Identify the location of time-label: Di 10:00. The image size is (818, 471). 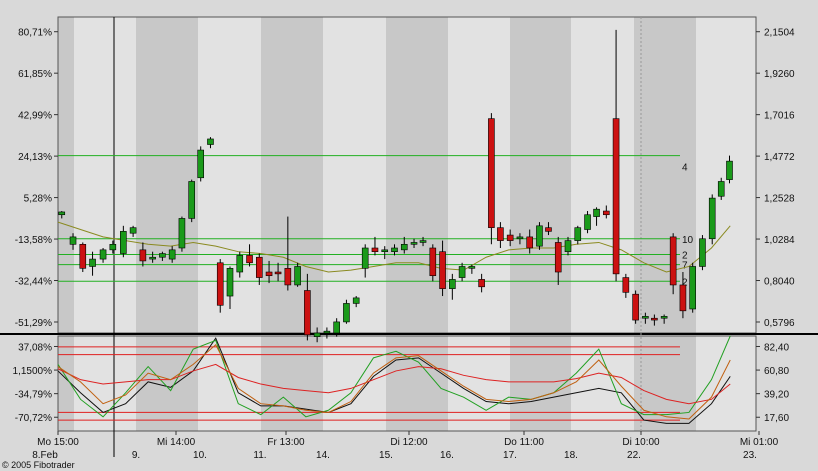
(641, 442).